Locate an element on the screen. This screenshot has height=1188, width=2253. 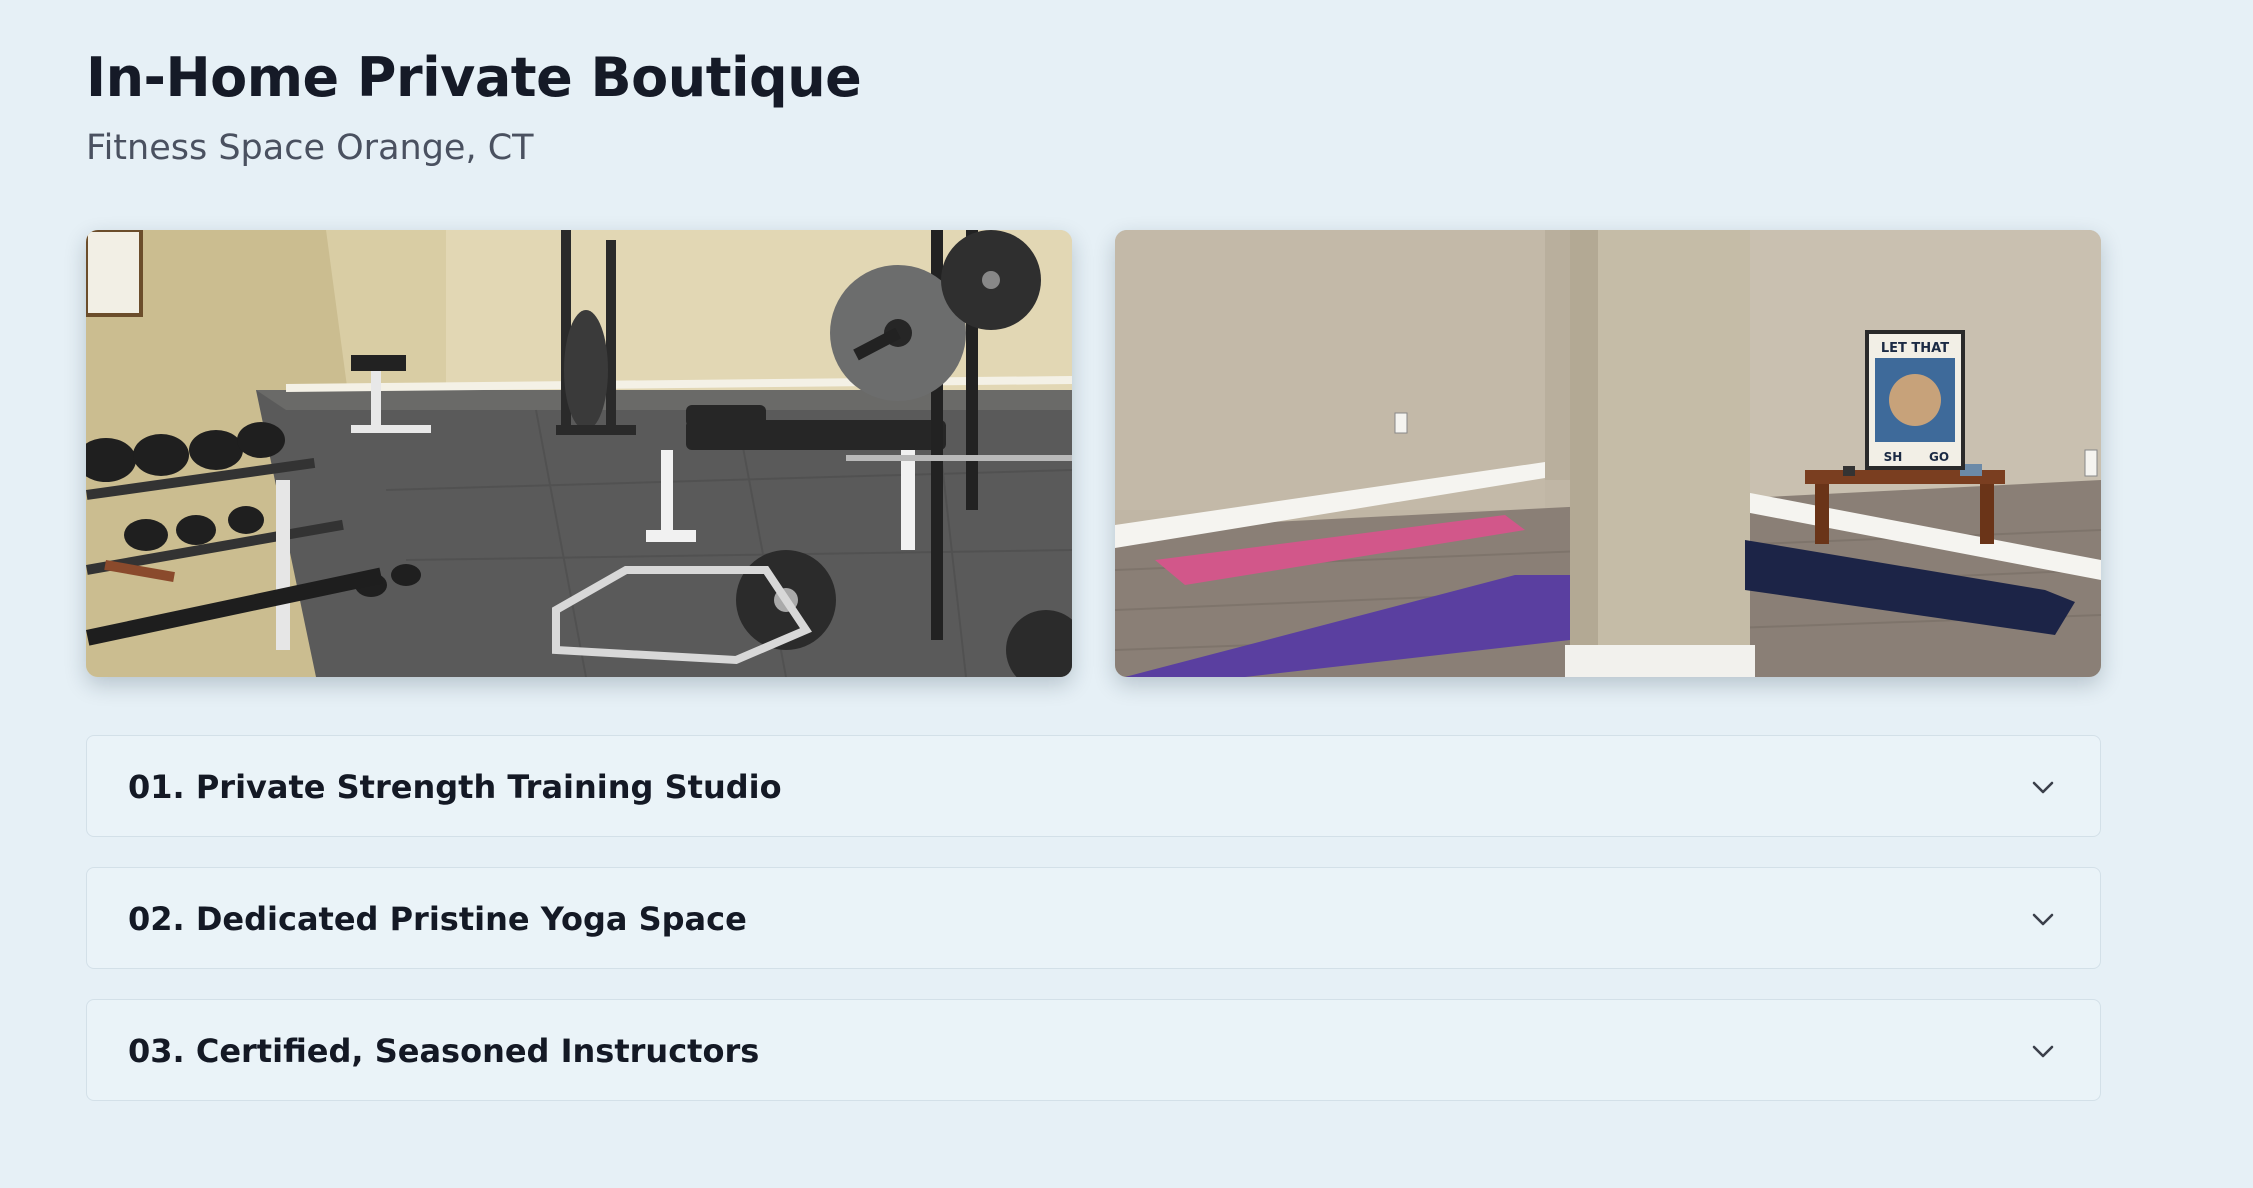
accordion-item-instructors: 03. Certified, Seasoned Instructors is located at coordinates (1093, 1050).